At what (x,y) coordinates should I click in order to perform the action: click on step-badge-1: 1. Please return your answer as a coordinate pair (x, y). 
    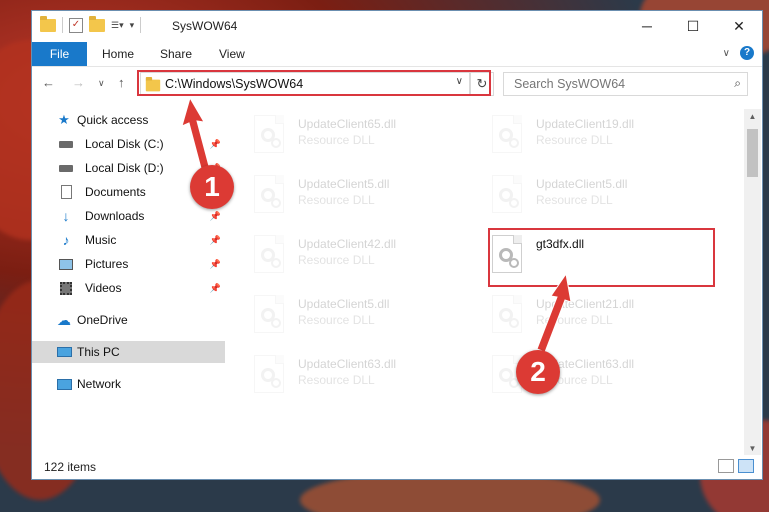
    Looking at the image, I should click on (212, 187).